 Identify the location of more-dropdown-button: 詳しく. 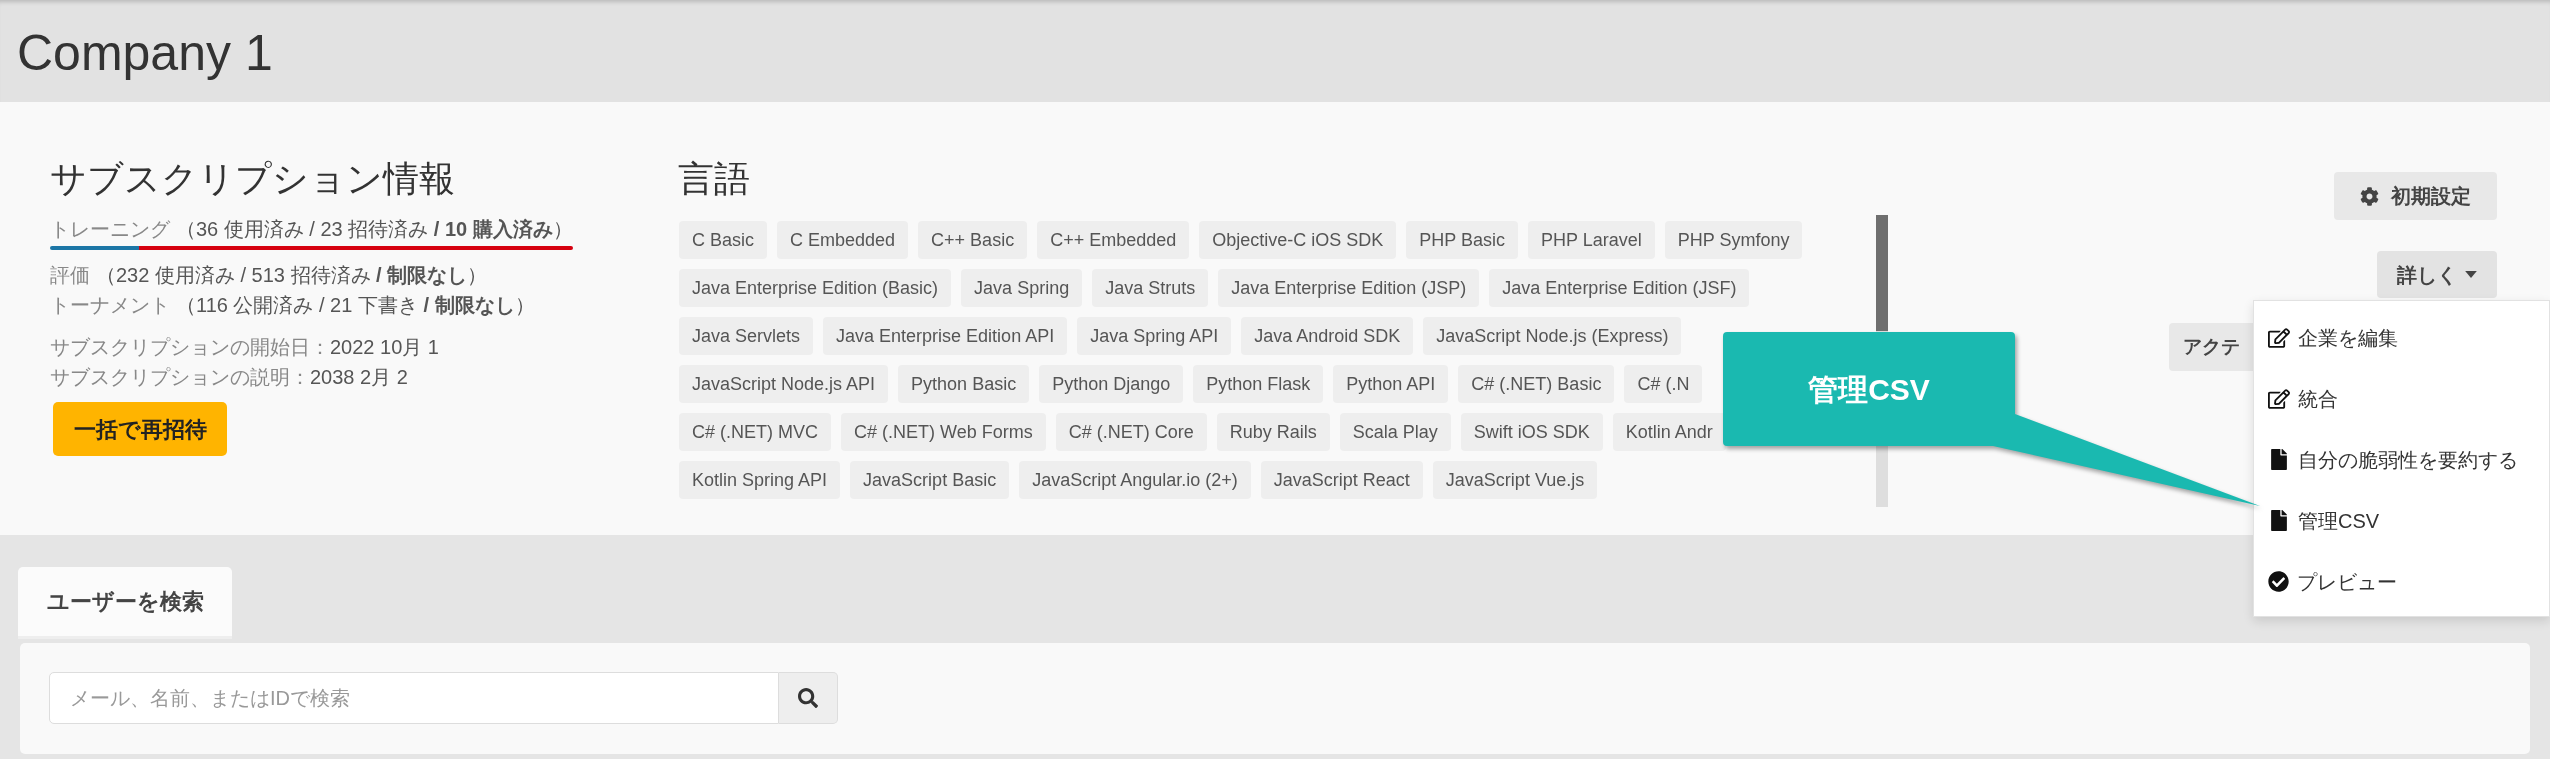
(2437, 274).